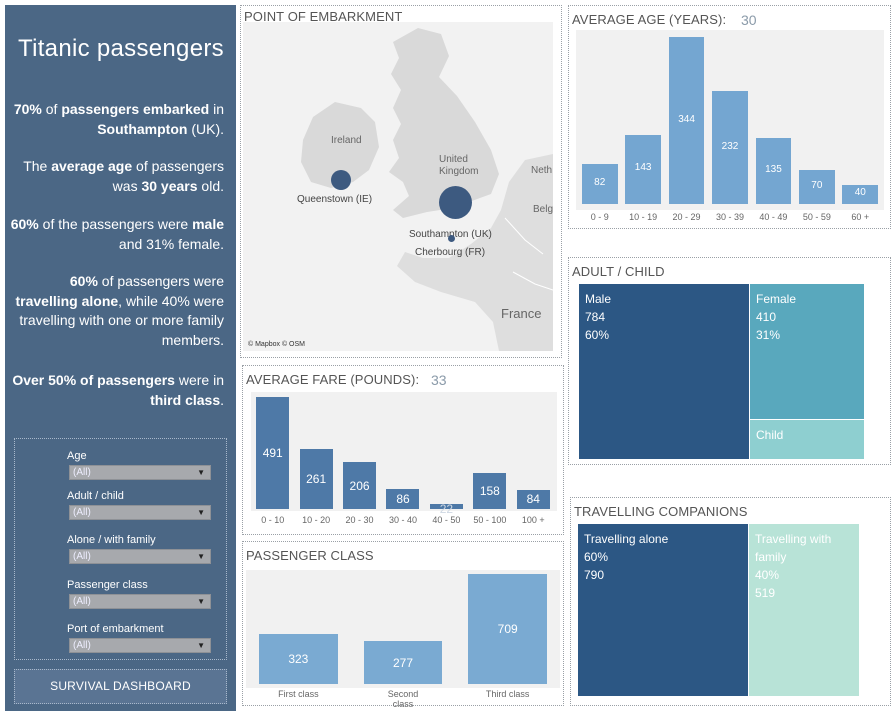 The height and width of the screenshot is (712, 895). Describe the element at coordinates (77, 456) in the screenshot. I see `filter-label-age: Age` at that location.